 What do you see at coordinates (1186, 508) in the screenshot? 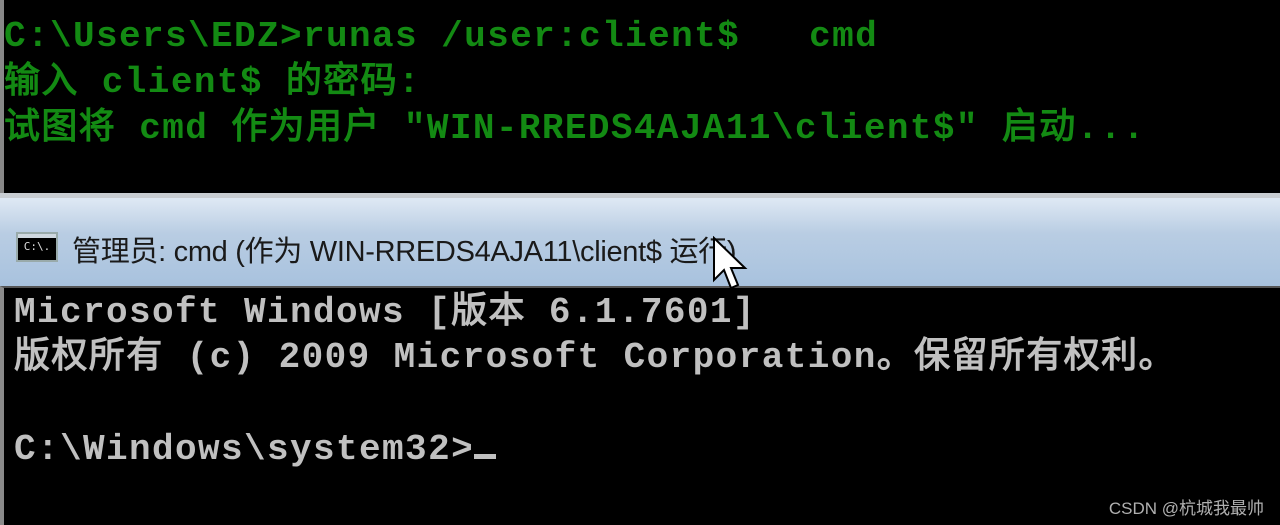
I see `watermark: CSDN @杭城我最帅` at bounding box center [1186, 508].